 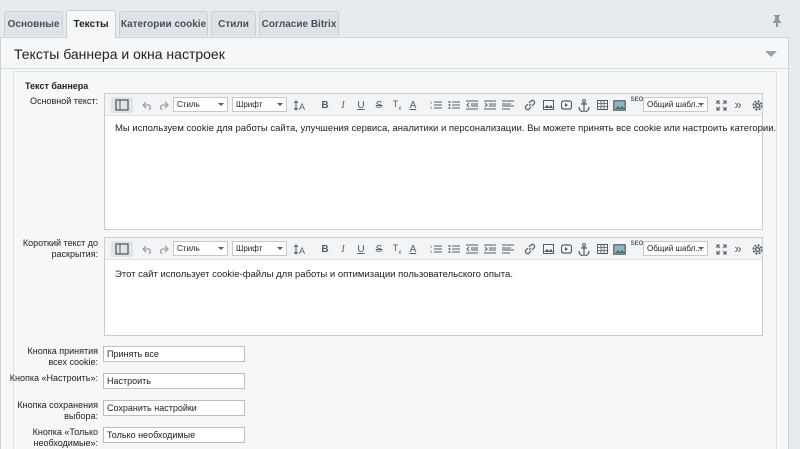 I want to click on short-text-label: Короткий текст до раскрытия:, so click(x=60, y=248).